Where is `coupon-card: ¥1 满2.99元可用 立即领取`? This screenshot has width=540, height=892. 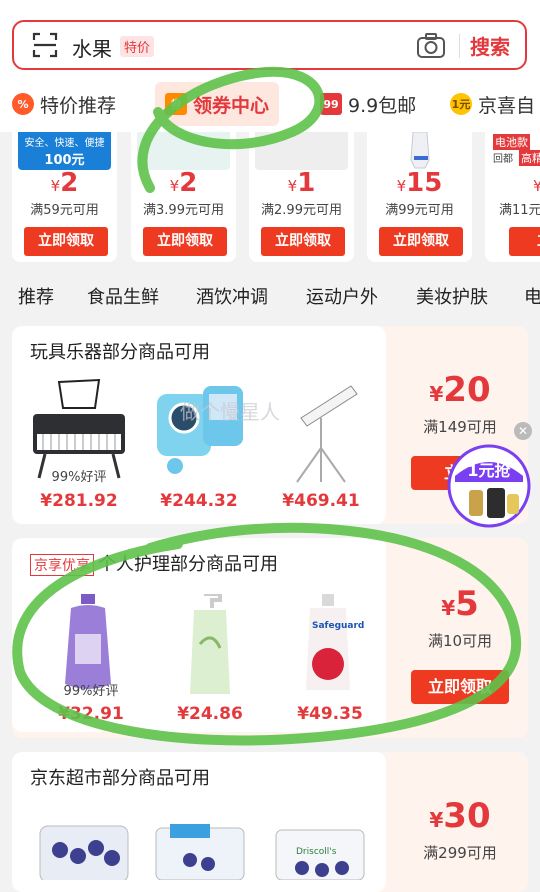 coupon-card: ¥1 满2.99元可用 立即领取 is located at coordinates (301, 197).